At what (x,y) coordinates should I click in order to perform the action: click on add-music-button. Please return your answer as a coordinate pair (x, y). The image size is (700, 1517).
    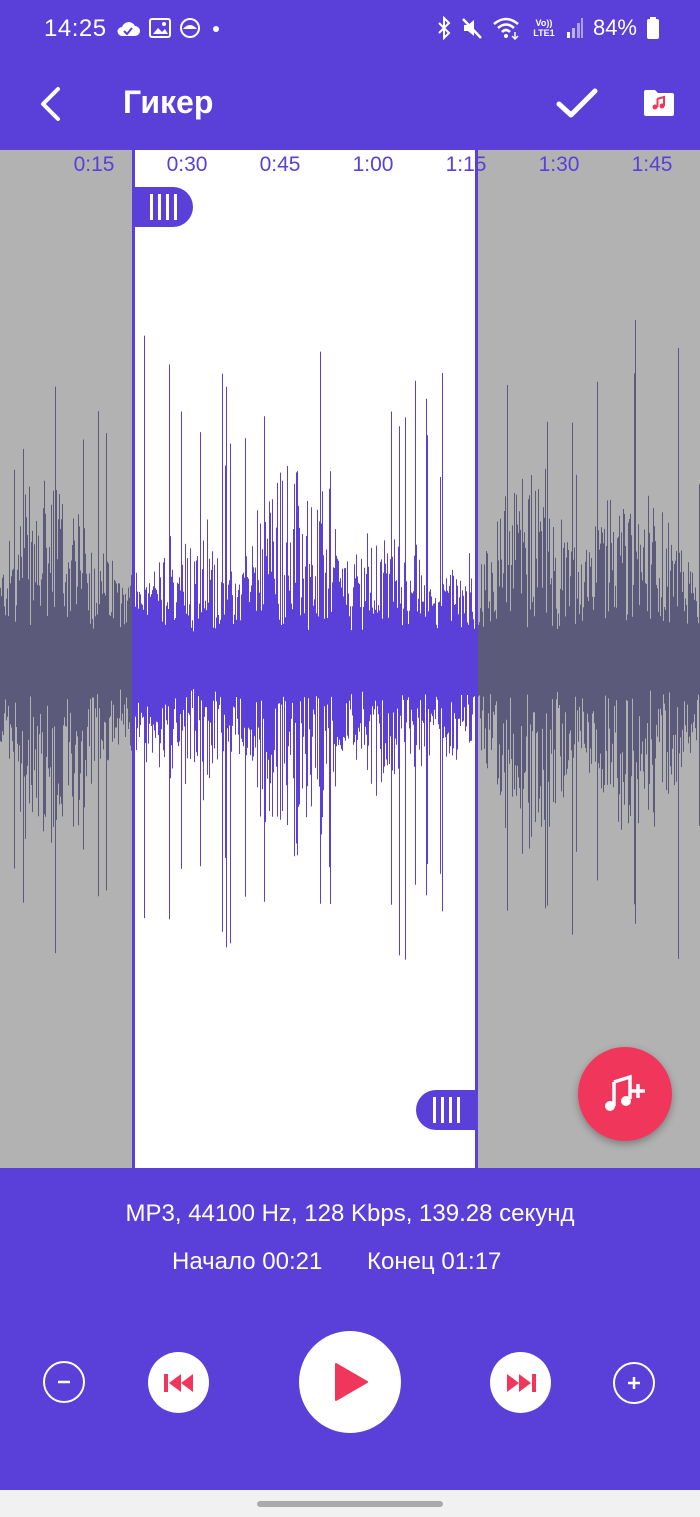
    Looking at the image, I should click on (625, 1094).